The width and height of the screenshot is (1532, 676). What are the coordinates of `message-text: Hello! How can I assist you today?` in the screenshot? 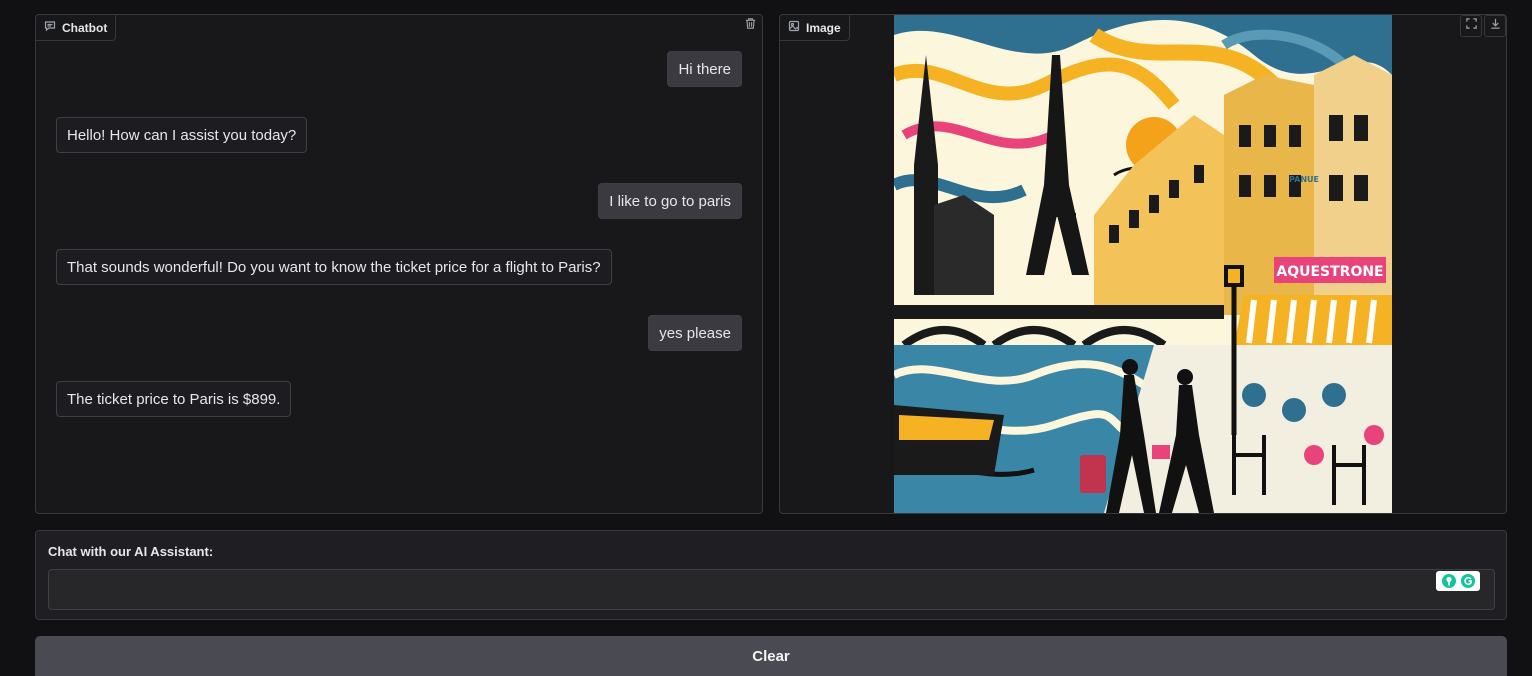 It's located at (182, 135).